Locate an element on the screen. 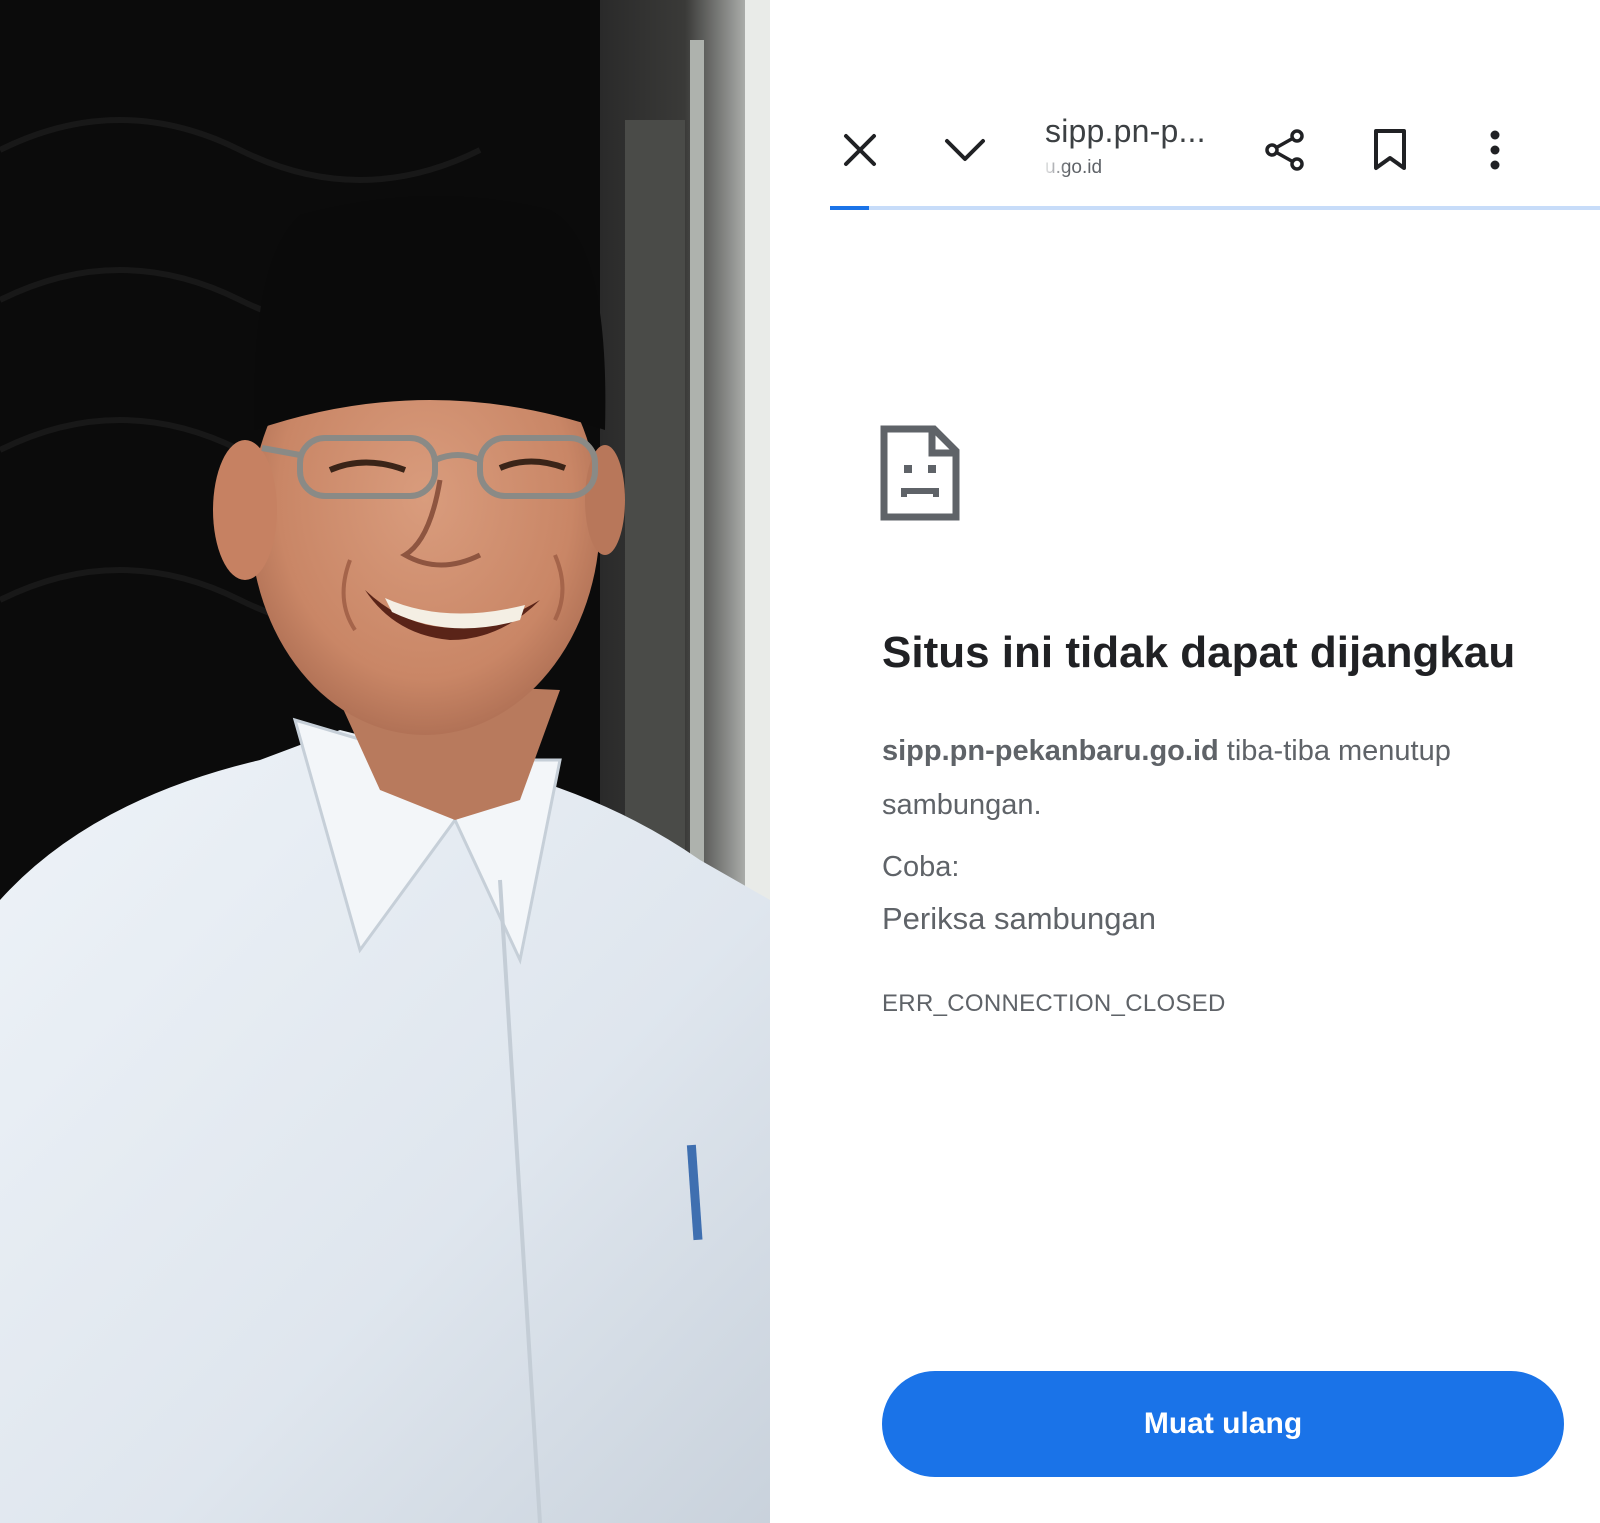 The image size is (1600, 1523). url-subtitle: u.go.id is located at coordinates (1074, 167).